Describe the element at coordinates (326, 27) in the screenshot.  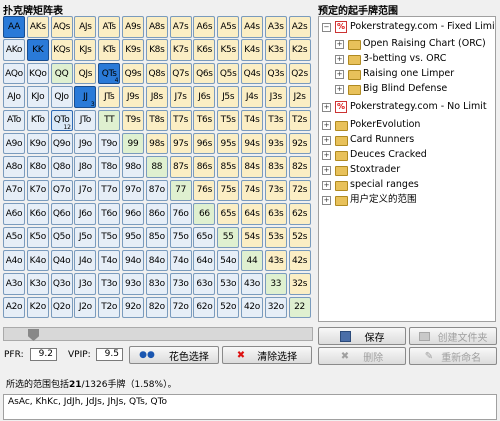
I see `collapse-icon: −` at that location.